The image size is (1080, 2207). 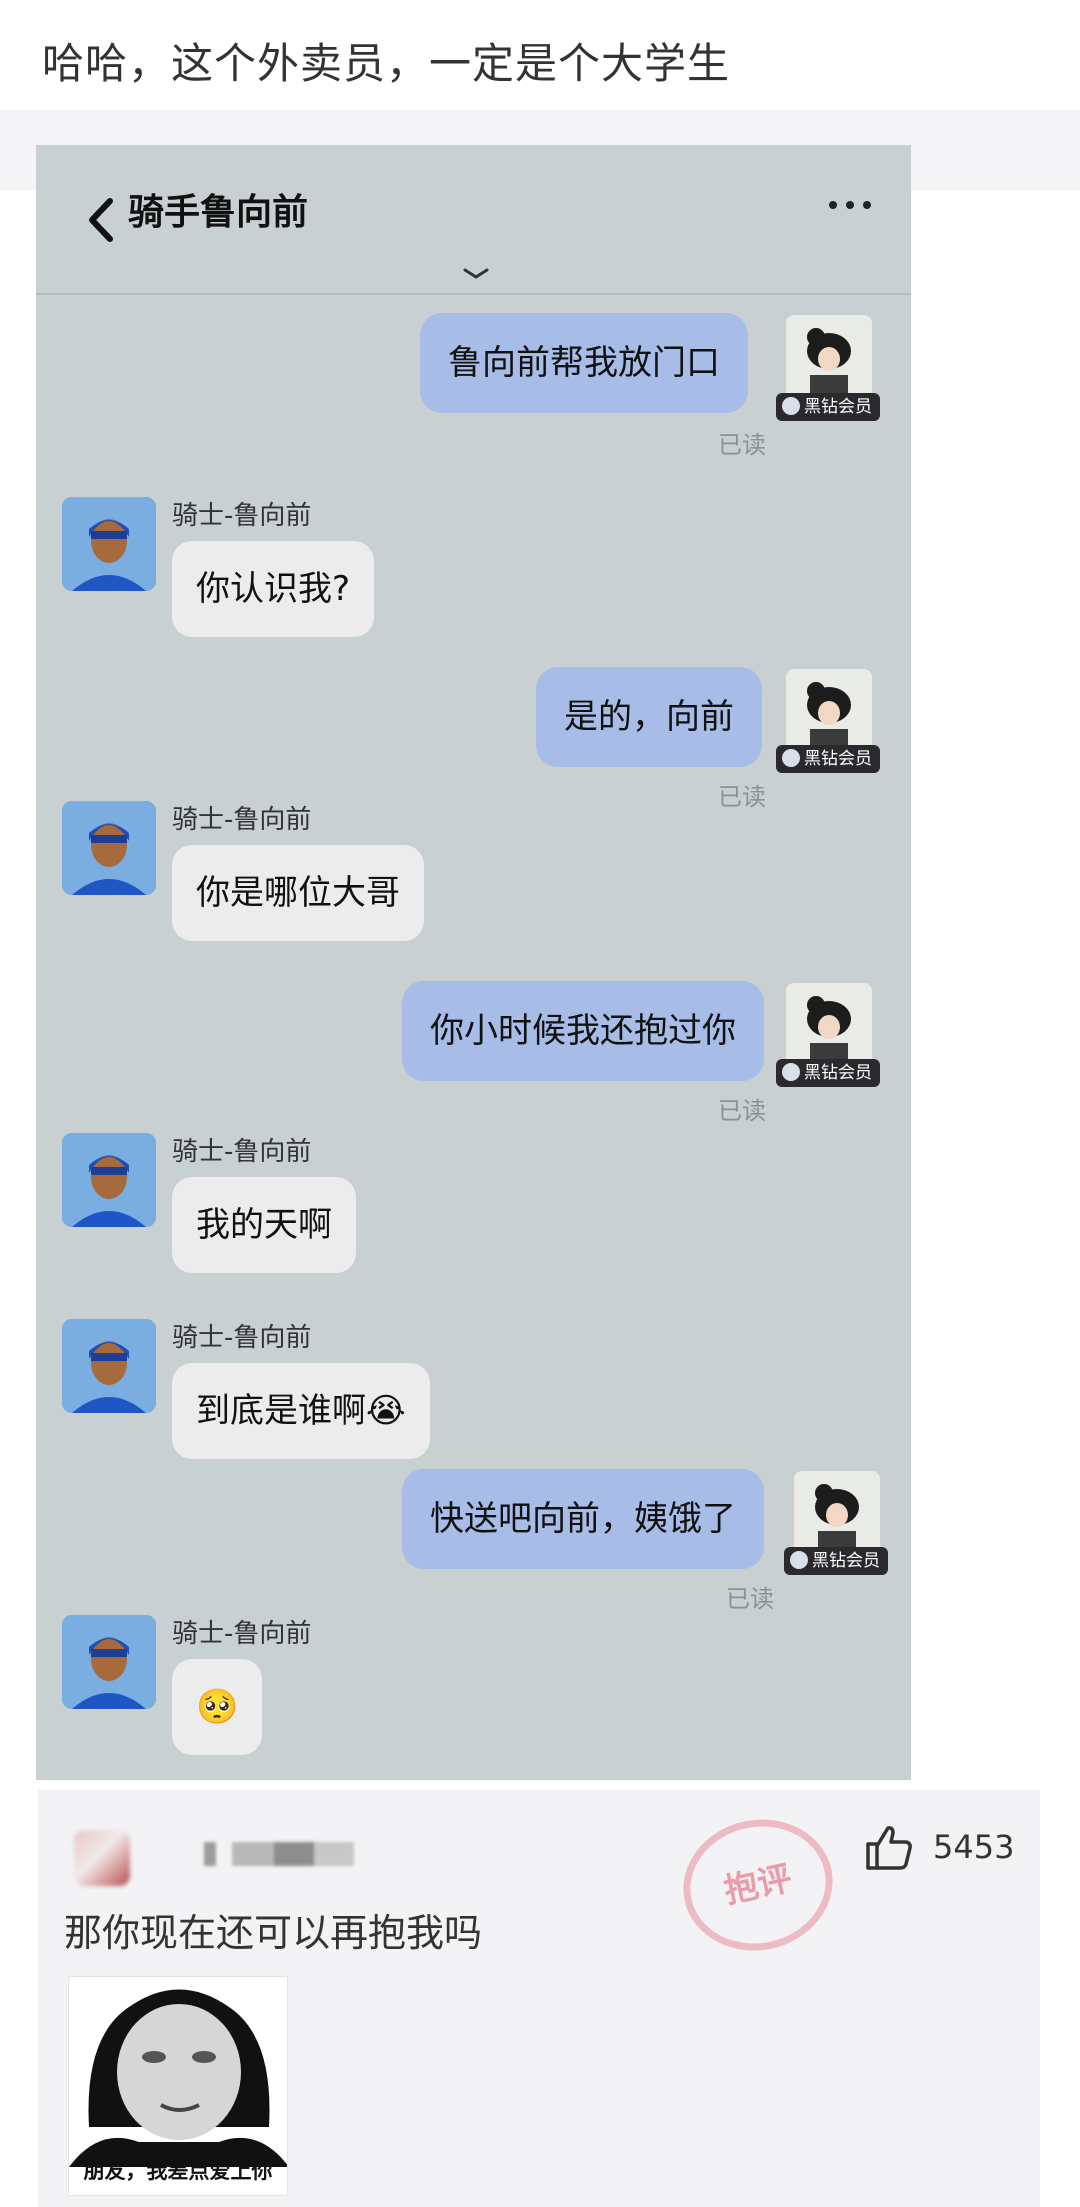 I want to click on post-title: 哈哈，这个外卖员，一定是个大学生, so click(x=386, y=63).